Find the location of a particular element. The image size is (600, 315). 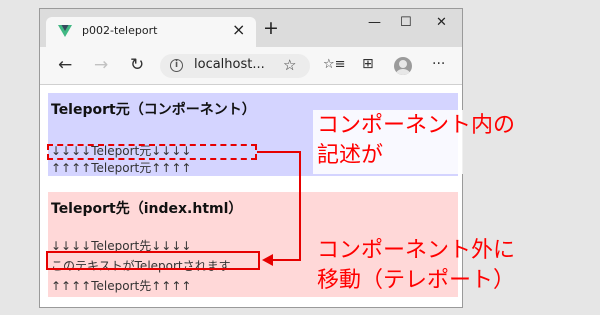

close-window-button: ✕ is located at coordinates (441, 22).